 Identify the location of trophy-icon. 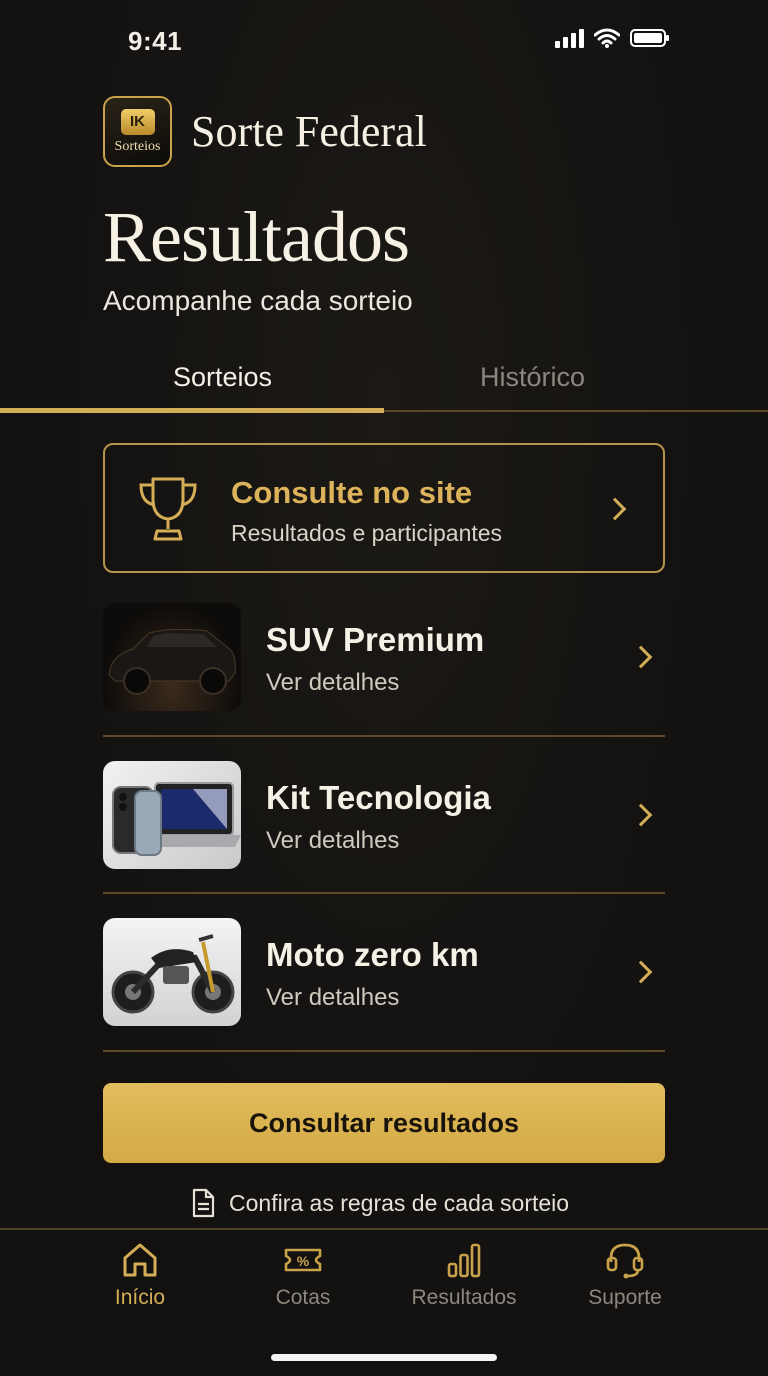
(168, 509).